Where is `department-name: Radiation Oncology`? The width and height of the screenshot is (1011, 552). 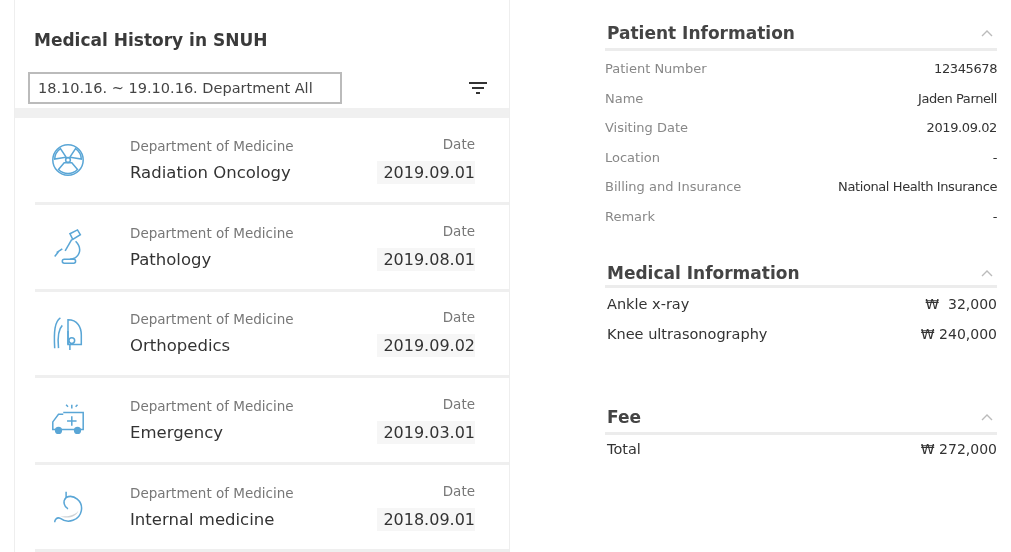 department-name: Radiation Oncology is located at coordinates (254, 172).